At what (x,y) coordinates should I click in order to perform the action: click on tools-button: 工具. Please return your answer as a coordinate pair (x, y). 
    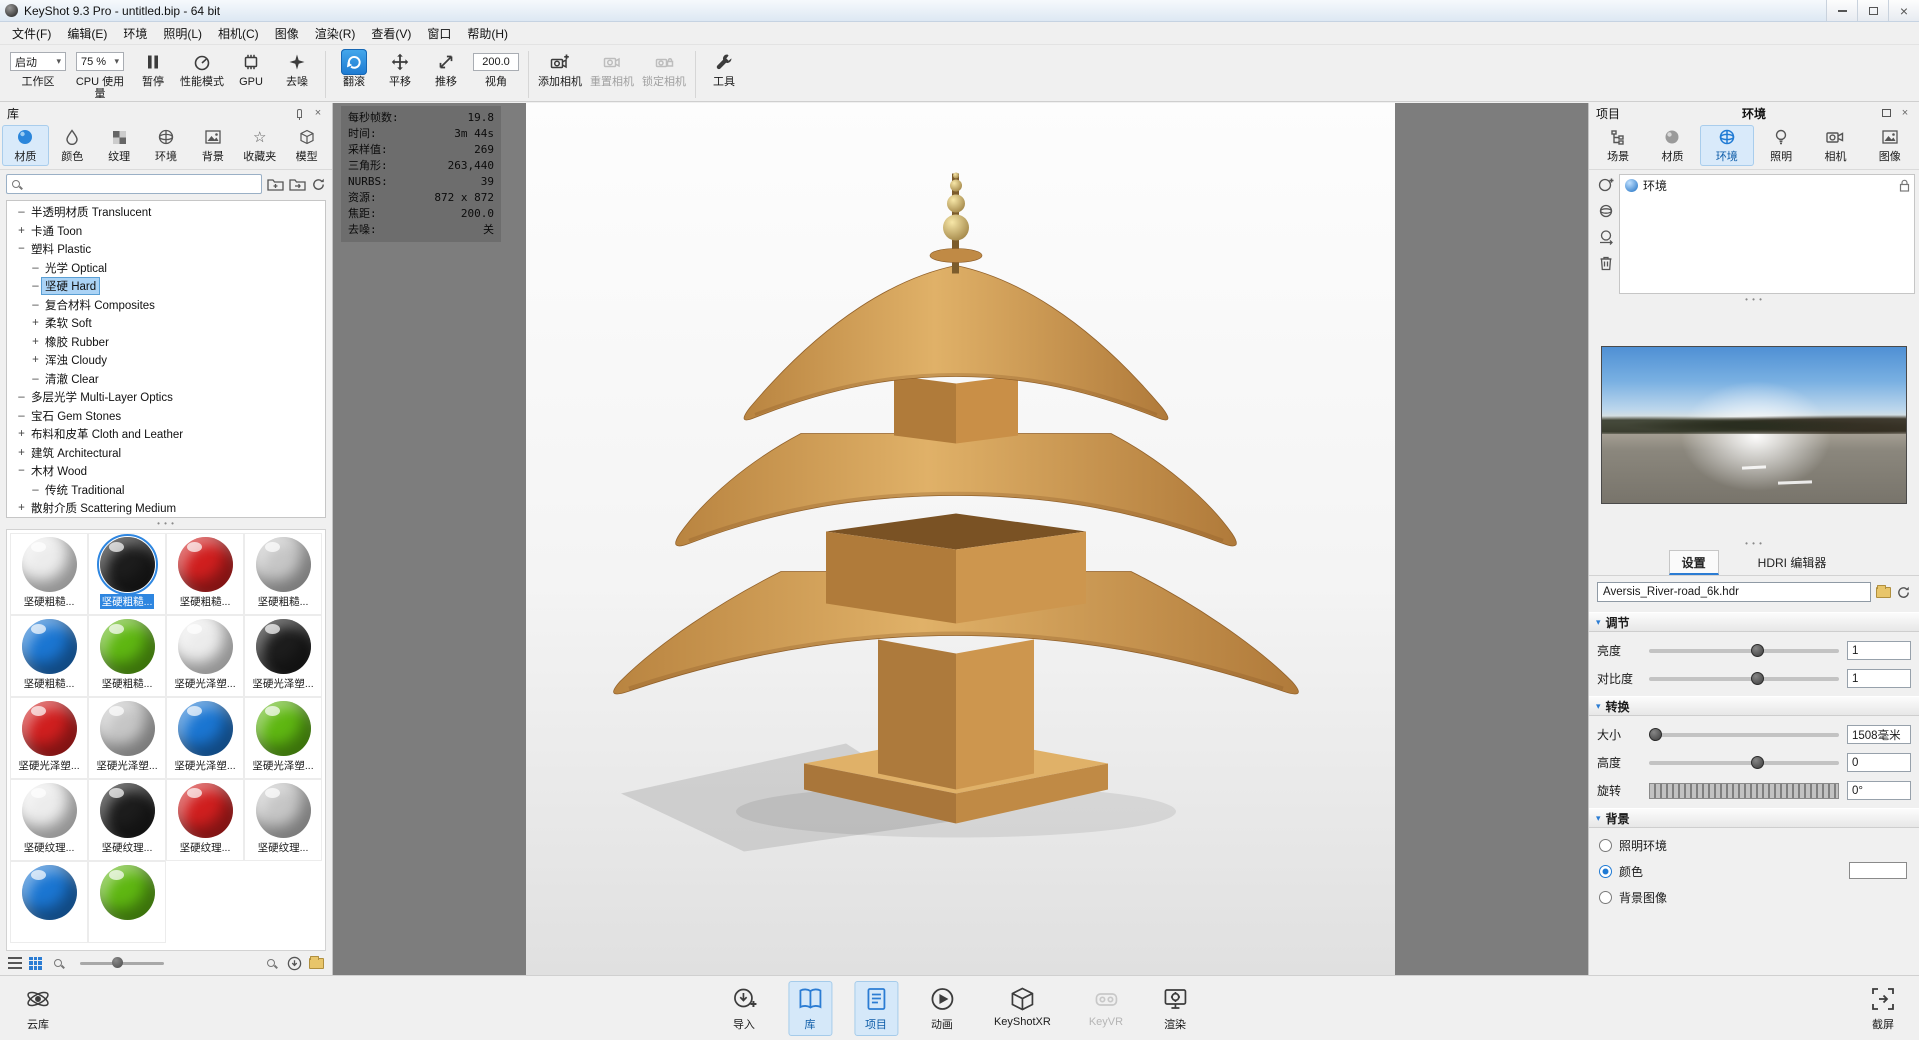
    Looking at the image, I should click on (724, 74).